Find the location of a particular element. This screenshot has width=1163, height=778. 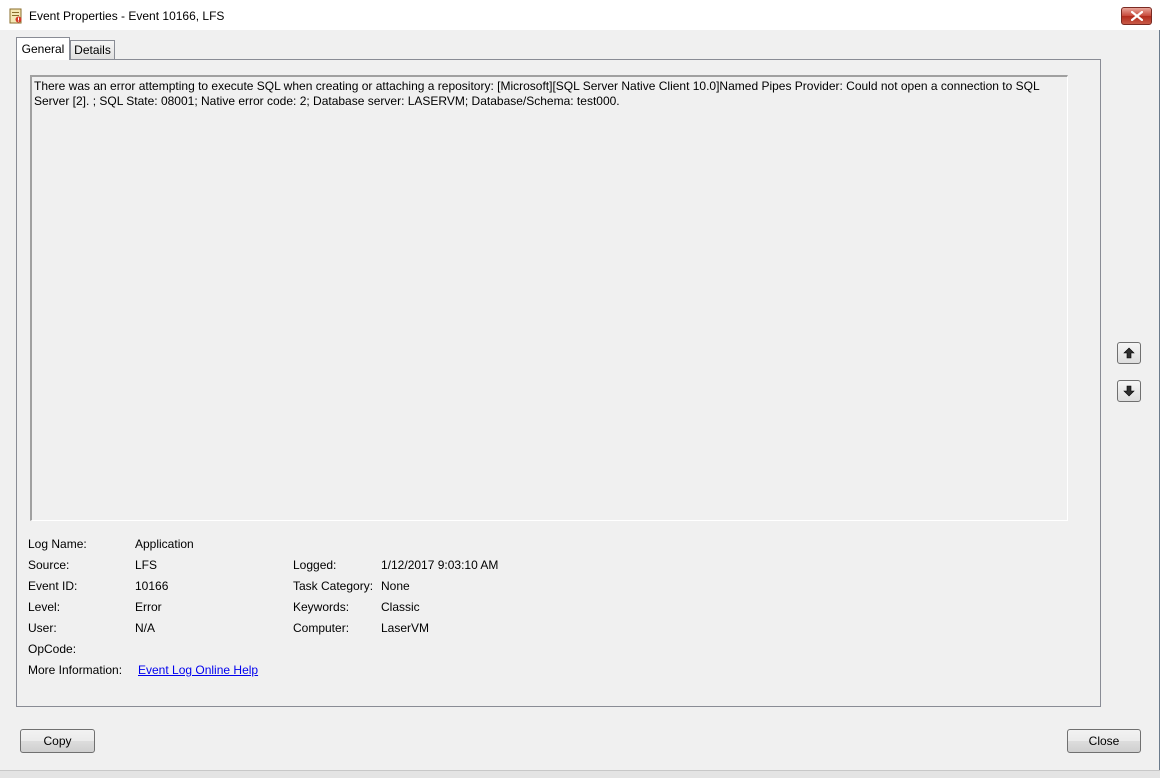

window-bottom-edge is located at coordinates (580, 774).